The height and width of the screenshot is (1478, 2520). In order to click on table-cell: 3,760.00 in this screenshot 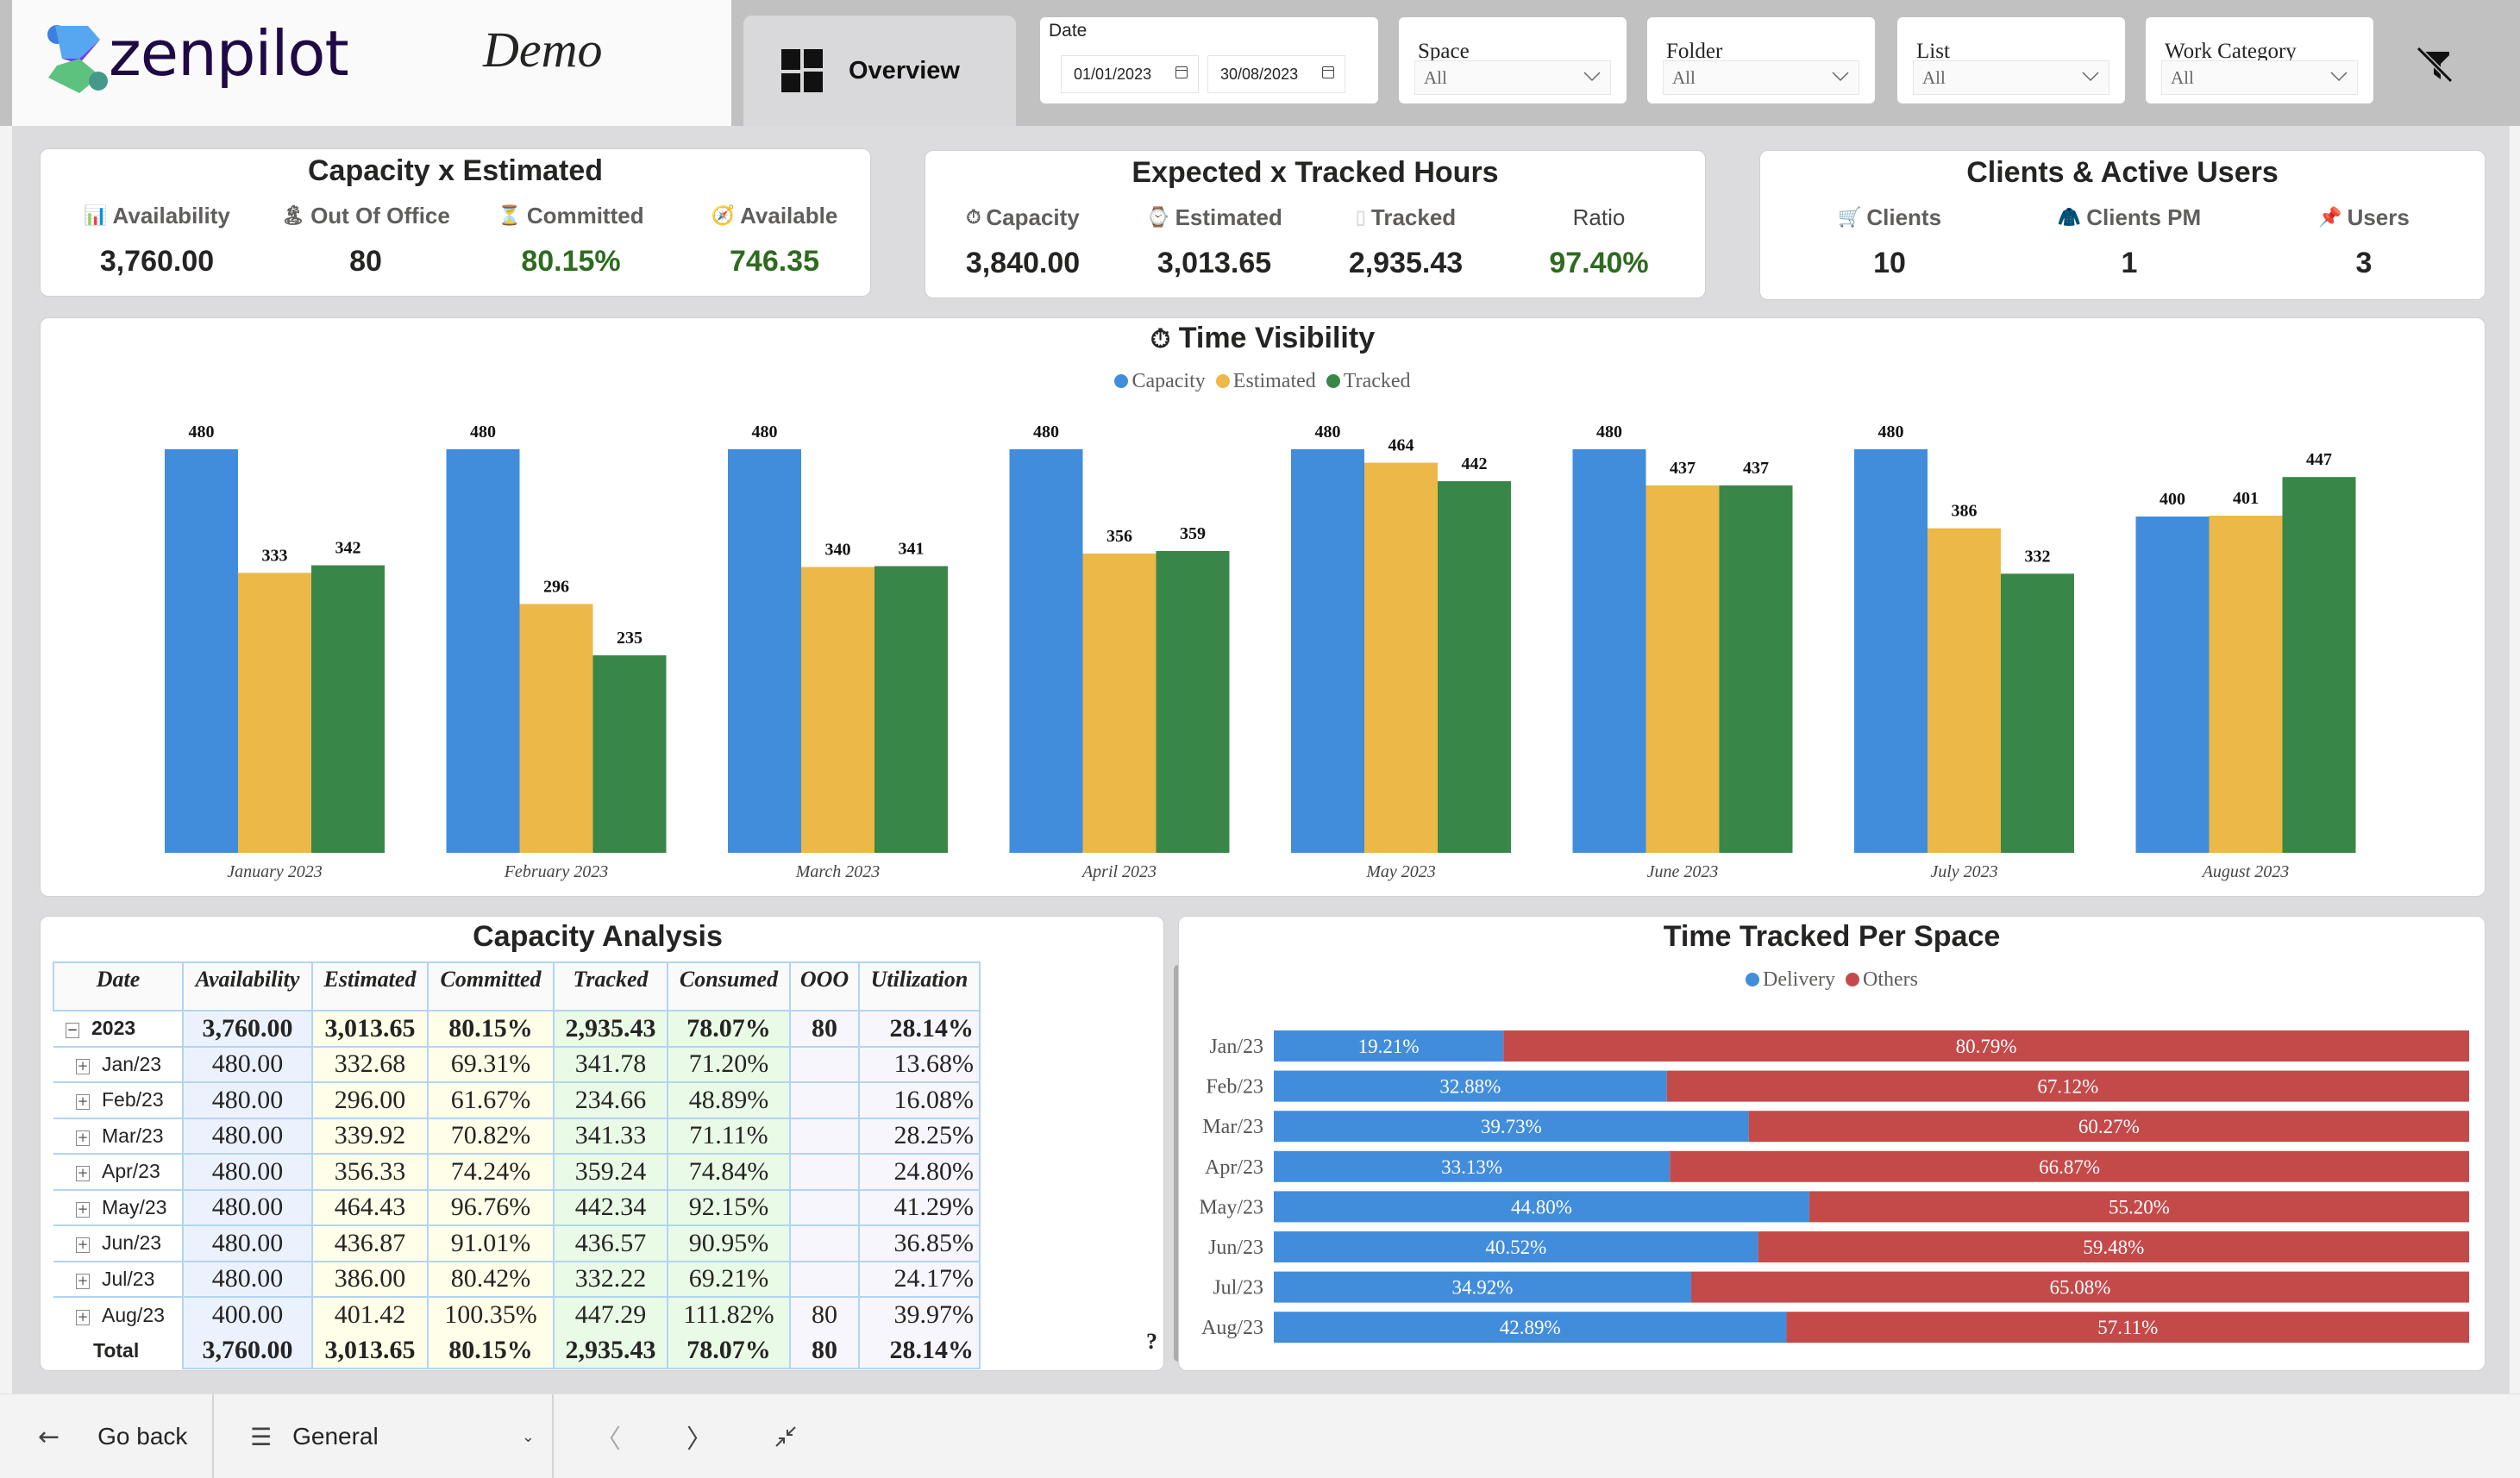, I will do `click(248, 1350)`.